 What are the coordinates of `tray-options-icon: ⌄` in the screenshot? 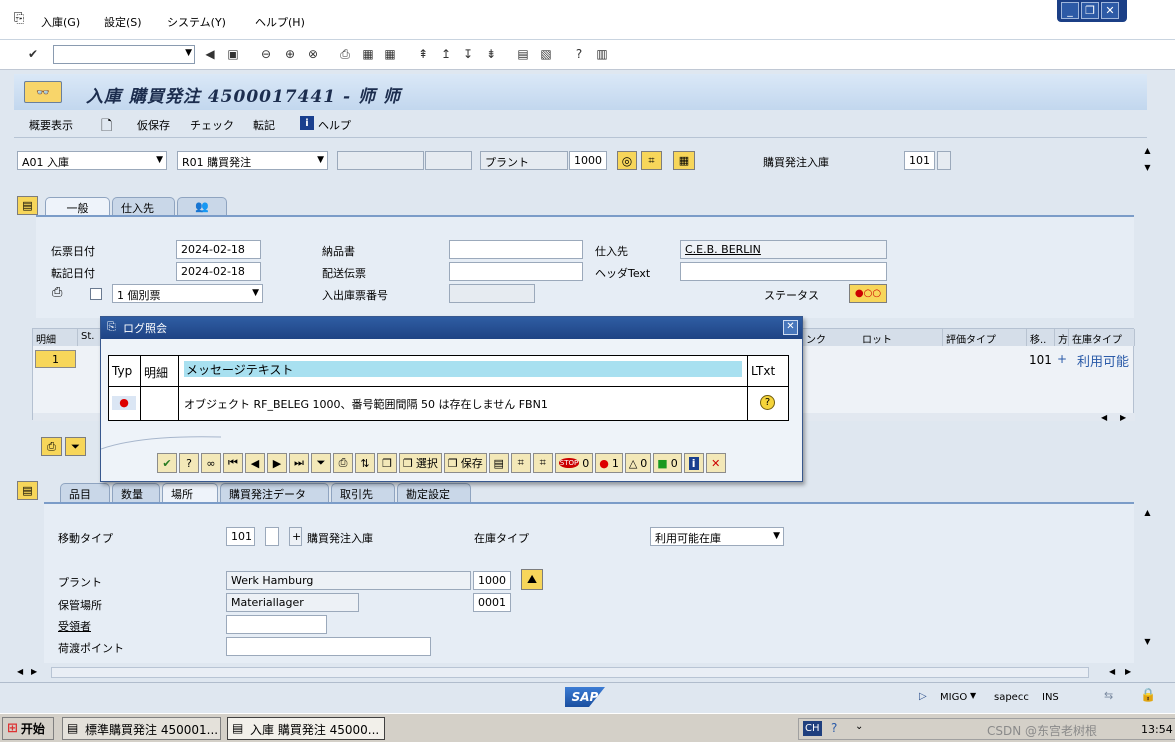 It's located at (859, 726).